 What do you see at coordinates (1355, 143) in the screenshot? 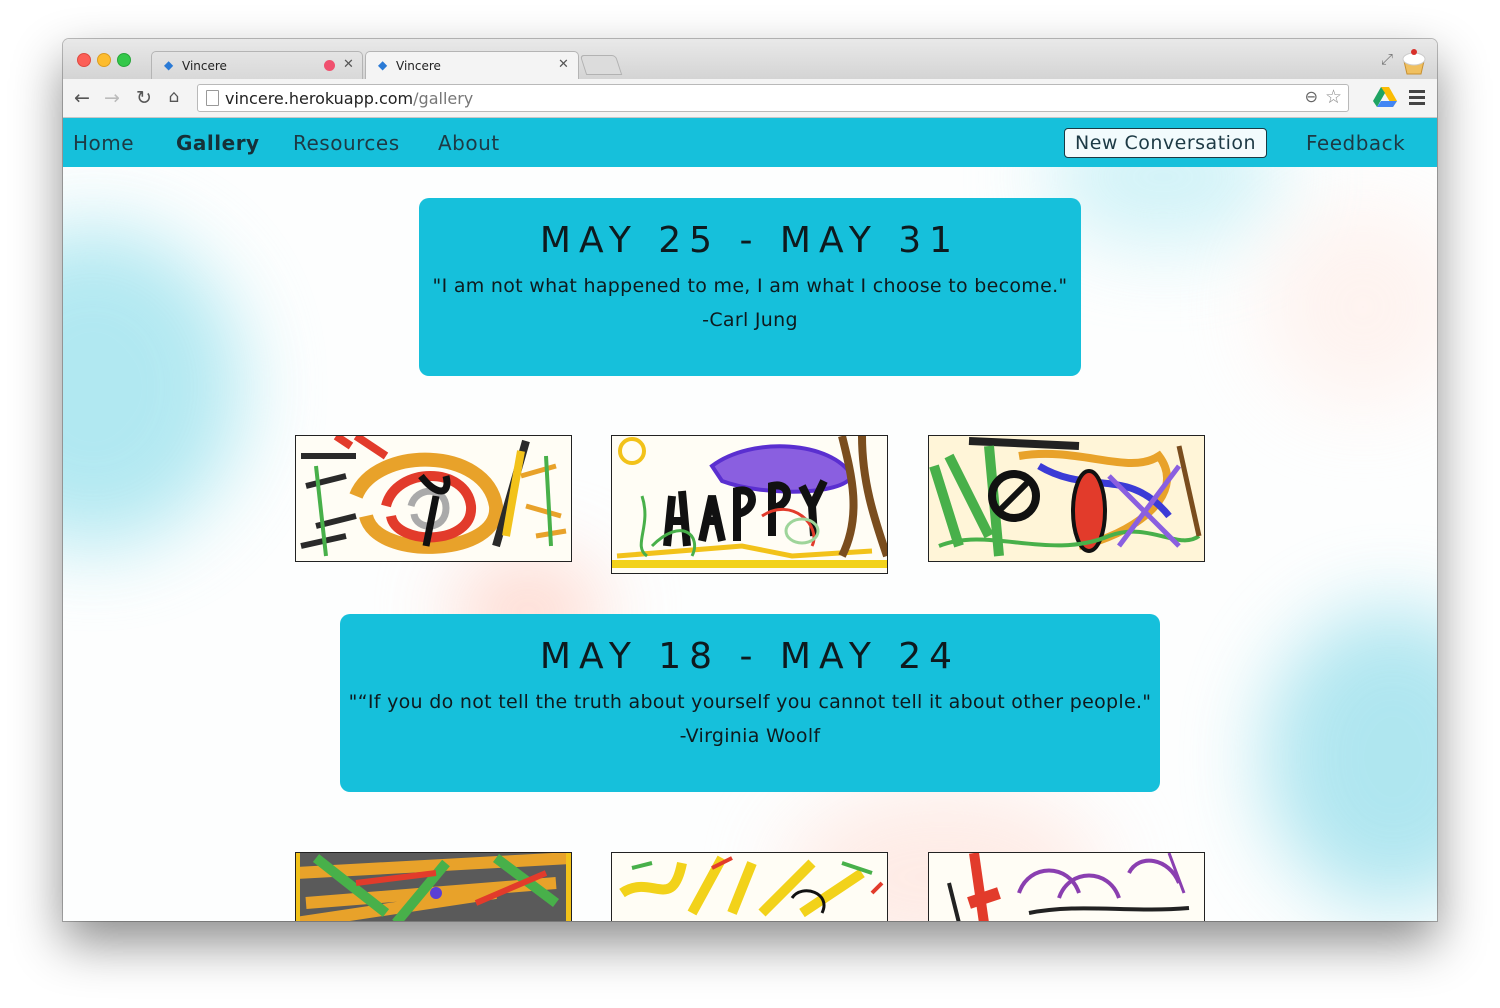
I see `nav-link-feedback: Feedback` at bounding box center [1355, 143].